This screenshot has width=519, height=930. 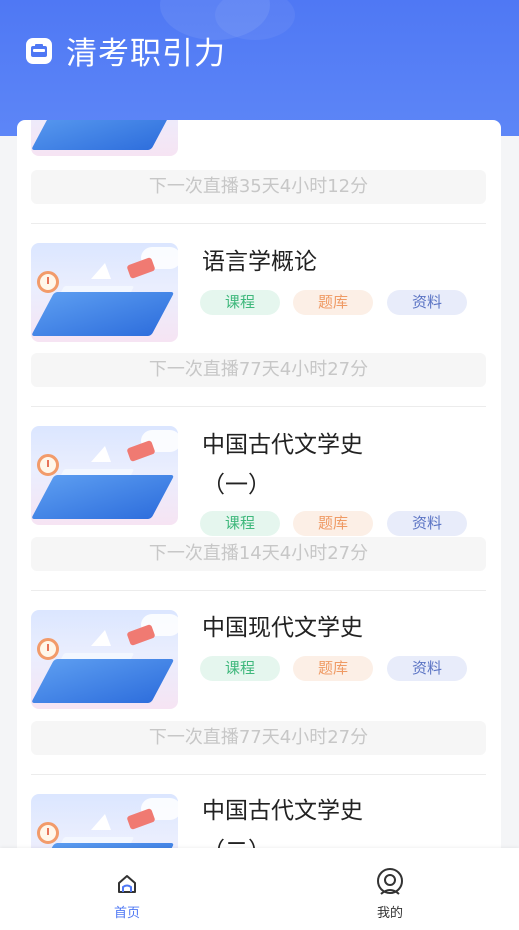 What do you see at coordinates (259, 889) in the screenshot?
I see `bottom-navigation: 首页 我的` at bounding box center [259, 889].